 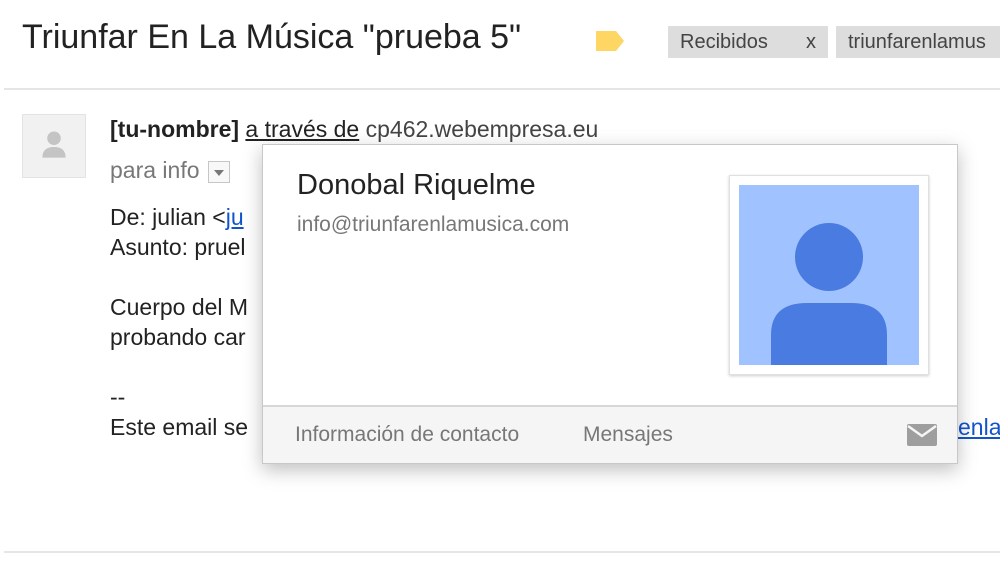 I want to click on recipient-line: para info, so click(x=170, y=170).